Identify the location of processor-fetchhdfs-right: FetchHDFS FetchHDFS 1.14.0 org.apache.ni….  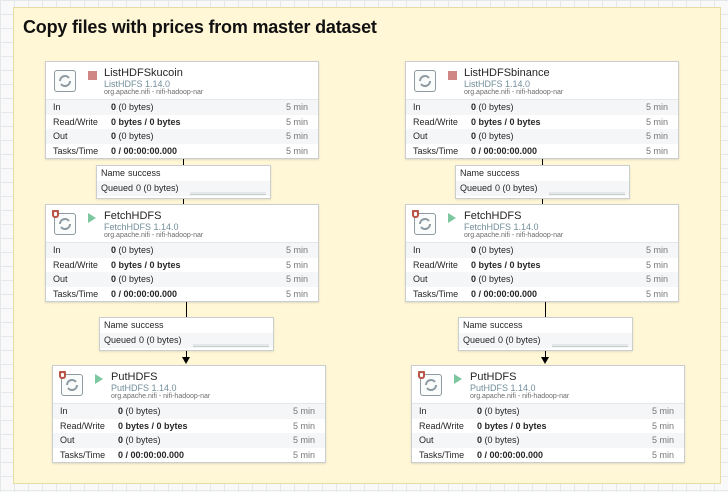
(542, 253).